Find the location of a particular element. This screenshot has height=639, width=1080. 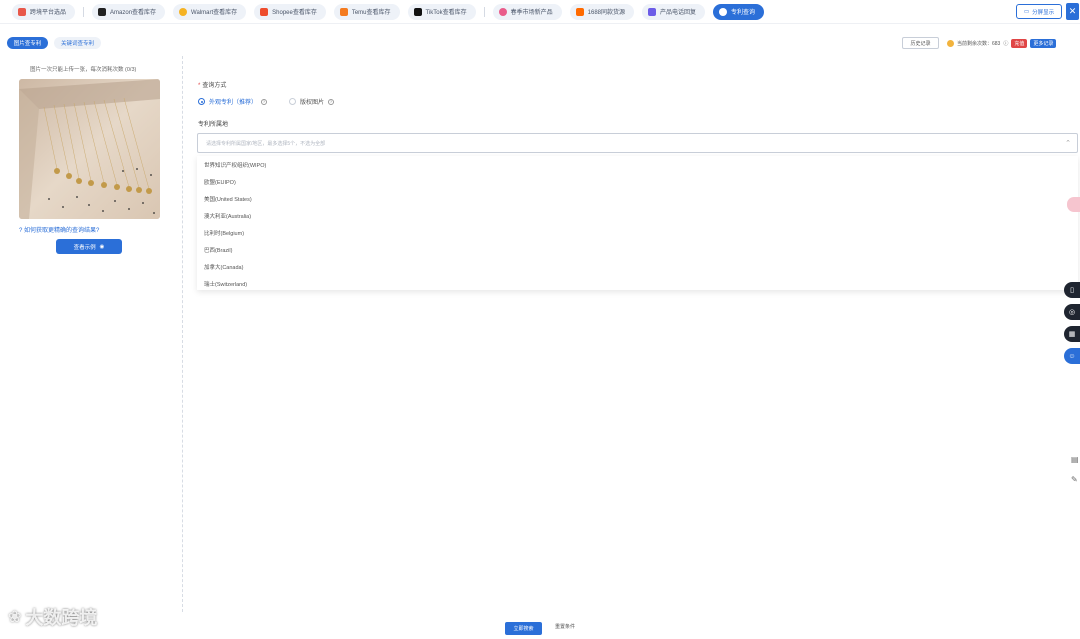

list-item: 比利时(Belgium) is located at coordinates (637, 232).